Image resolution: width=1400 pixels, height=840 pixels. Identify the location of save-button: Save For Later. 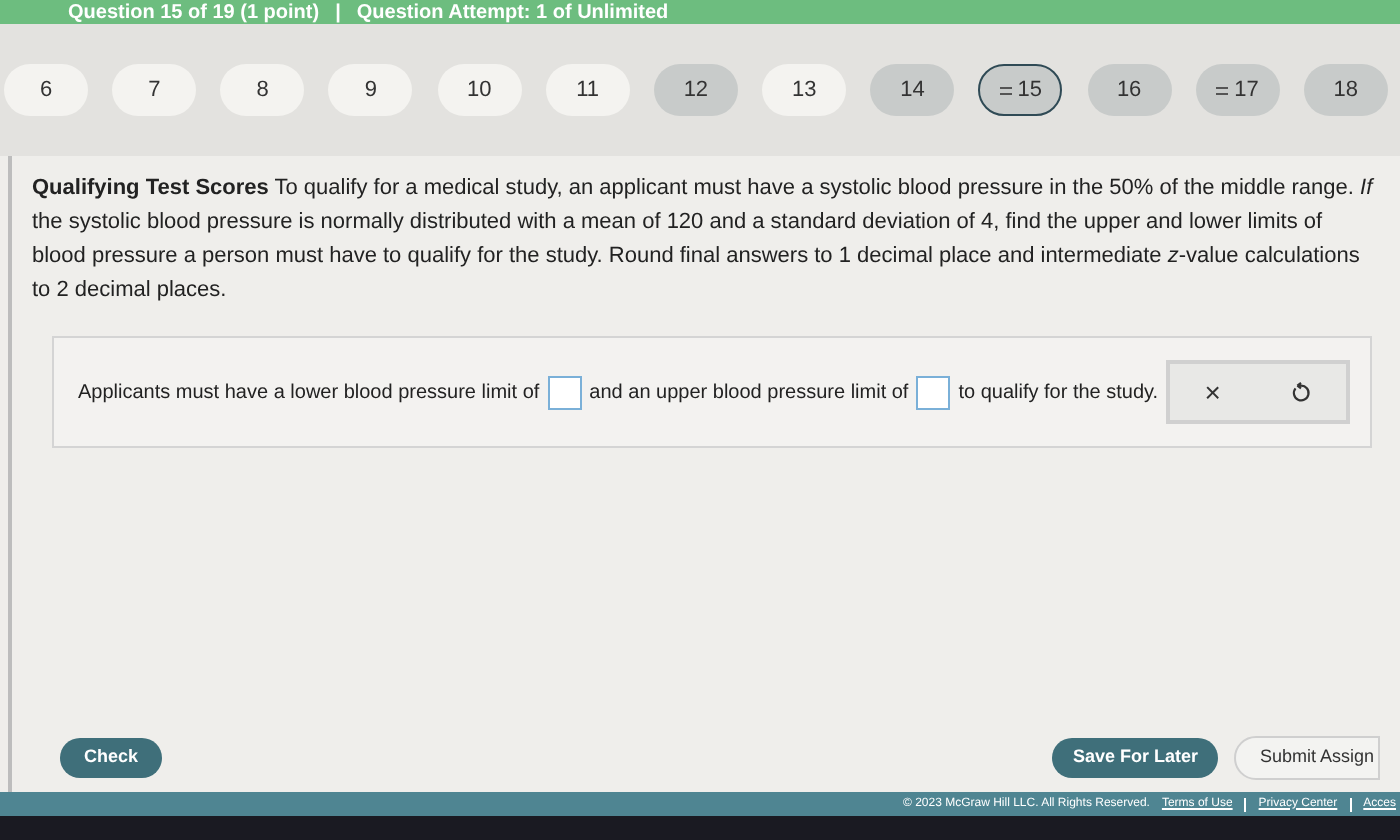
(1135, 758).